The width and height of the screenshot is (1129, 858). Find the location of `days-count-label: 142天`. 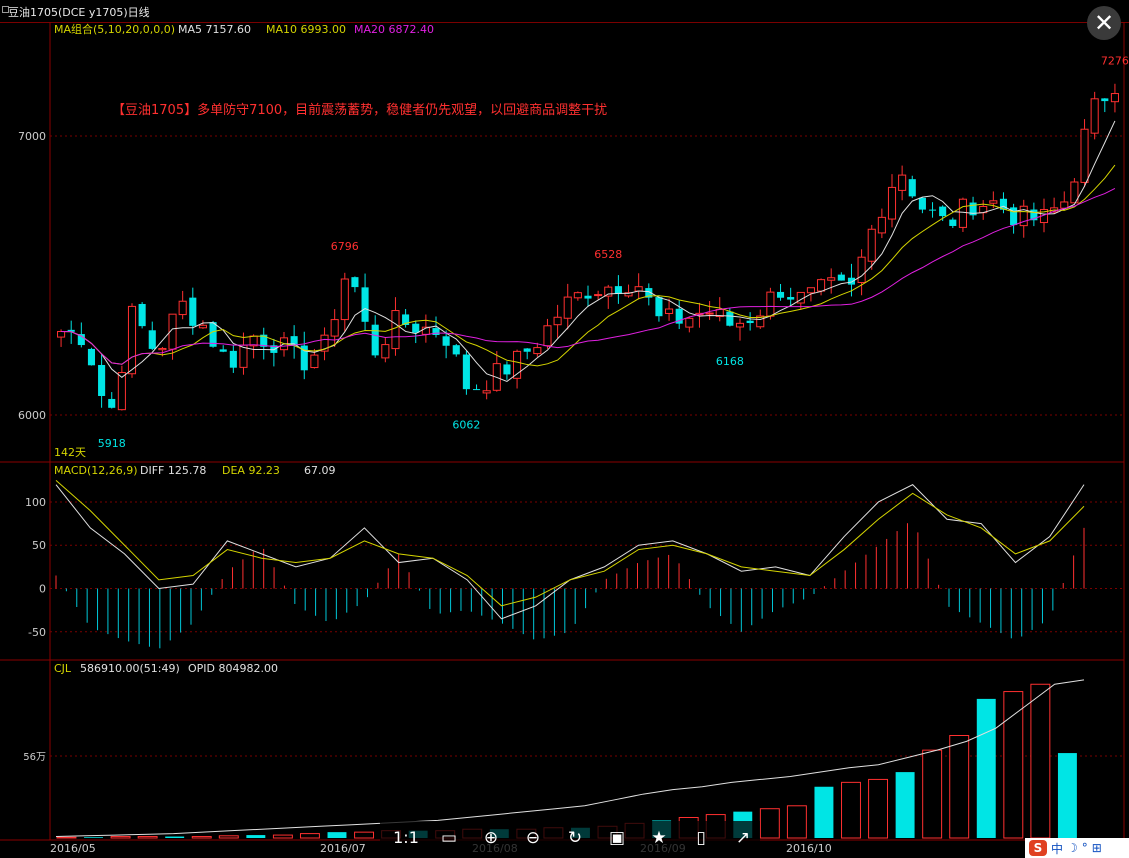

days-count-label: 142天 is located at coordinates (70, 452).